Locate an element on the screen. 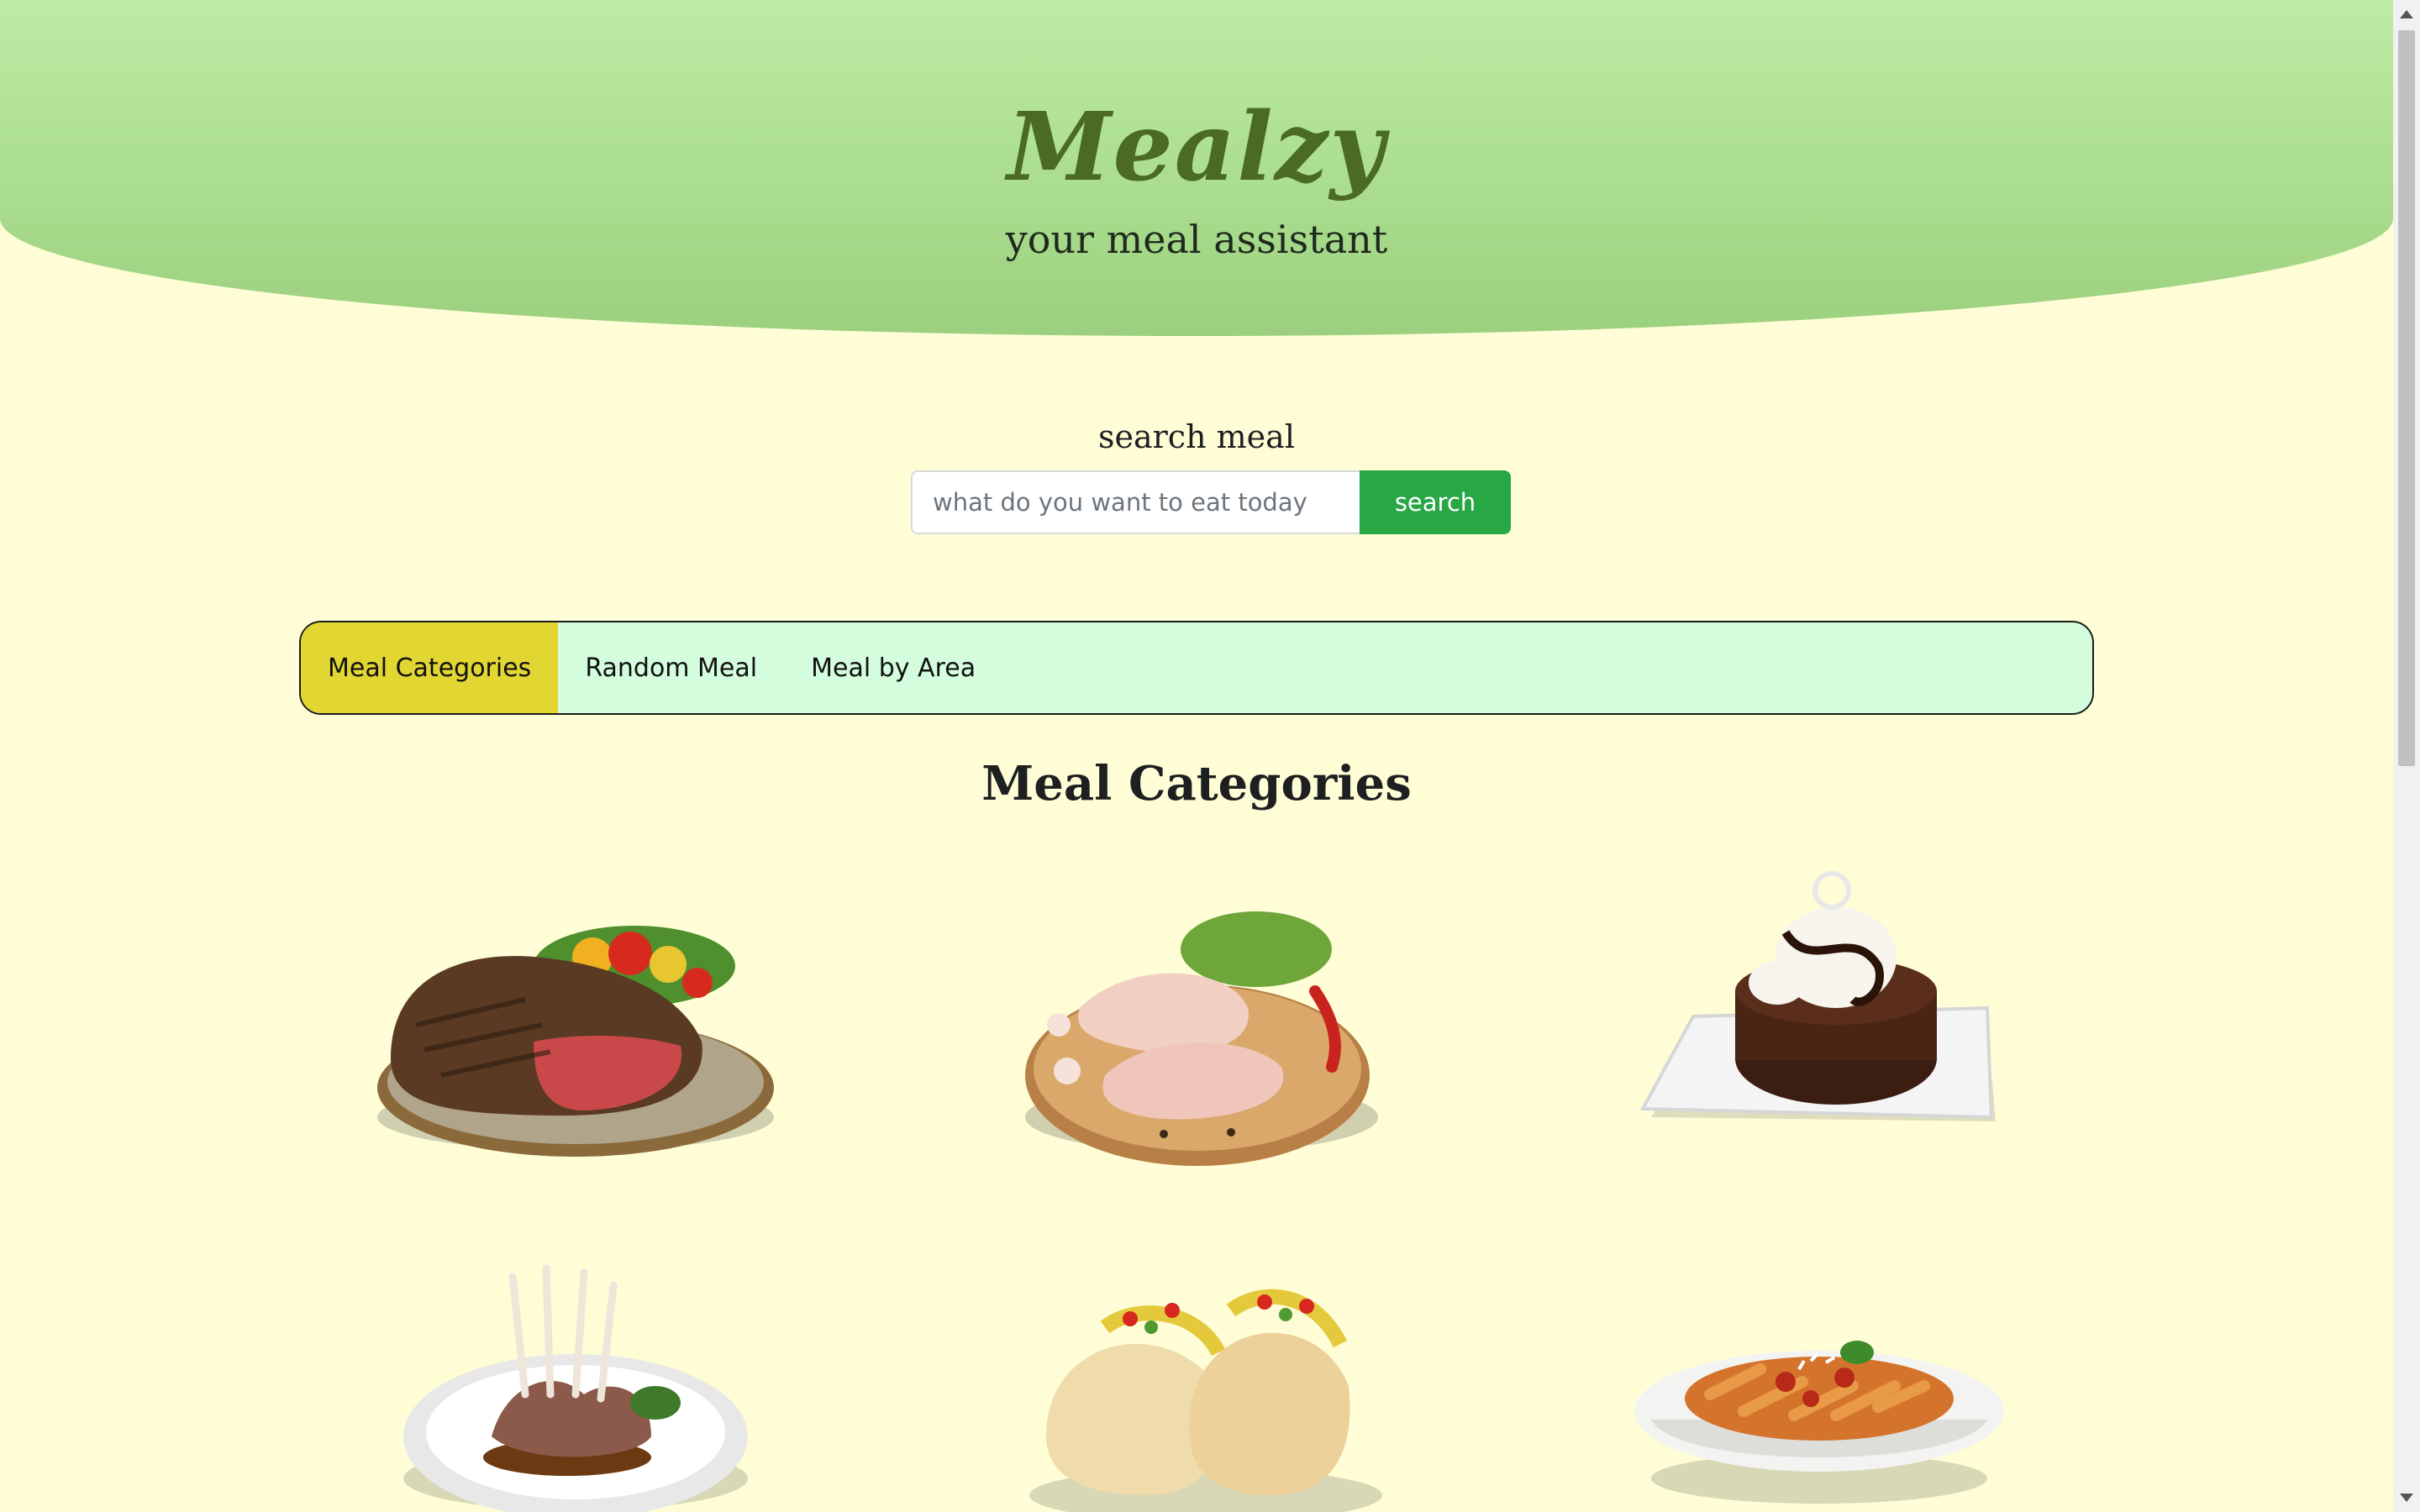  search-form: search is located at coordinates (1211, 502).